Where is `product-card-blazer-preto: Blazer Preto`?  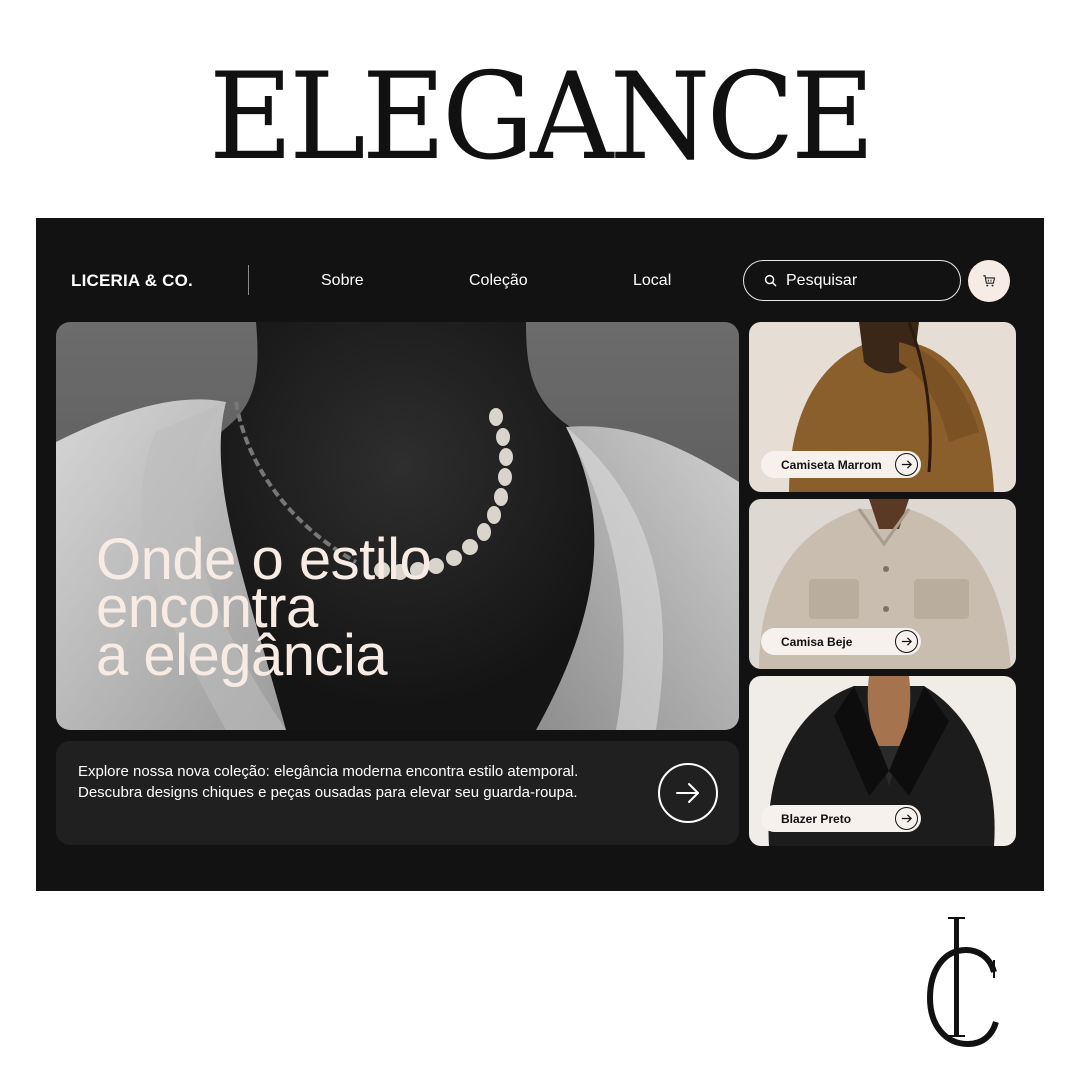 product-card-blazer-preto: Blazer Preto is located at coordinates (882, 761).